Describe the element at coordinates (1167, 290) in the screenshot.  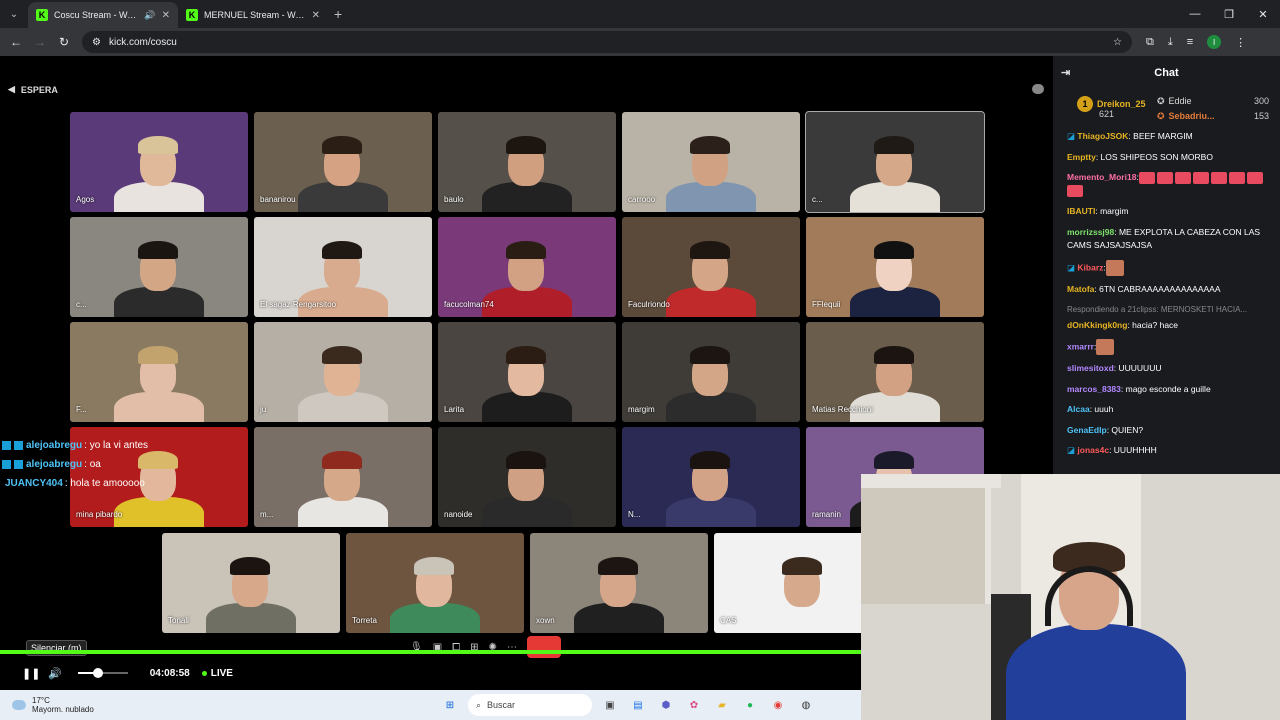
I see `chat-message: Matofa: 6TN CABRAAAAAAAAAAAAAA` at that location.